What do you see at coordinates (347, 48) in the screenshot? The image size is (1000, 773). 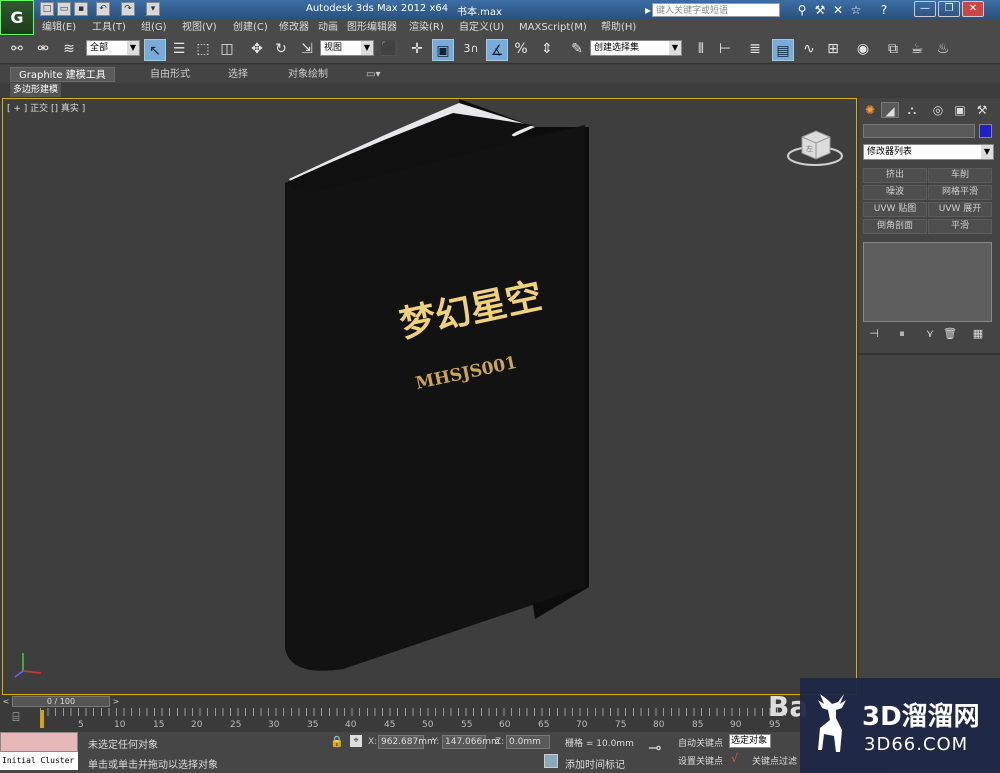 I see `reference-coordinate-dropdown: 视图 ▼` at bounding box center [347, 48].